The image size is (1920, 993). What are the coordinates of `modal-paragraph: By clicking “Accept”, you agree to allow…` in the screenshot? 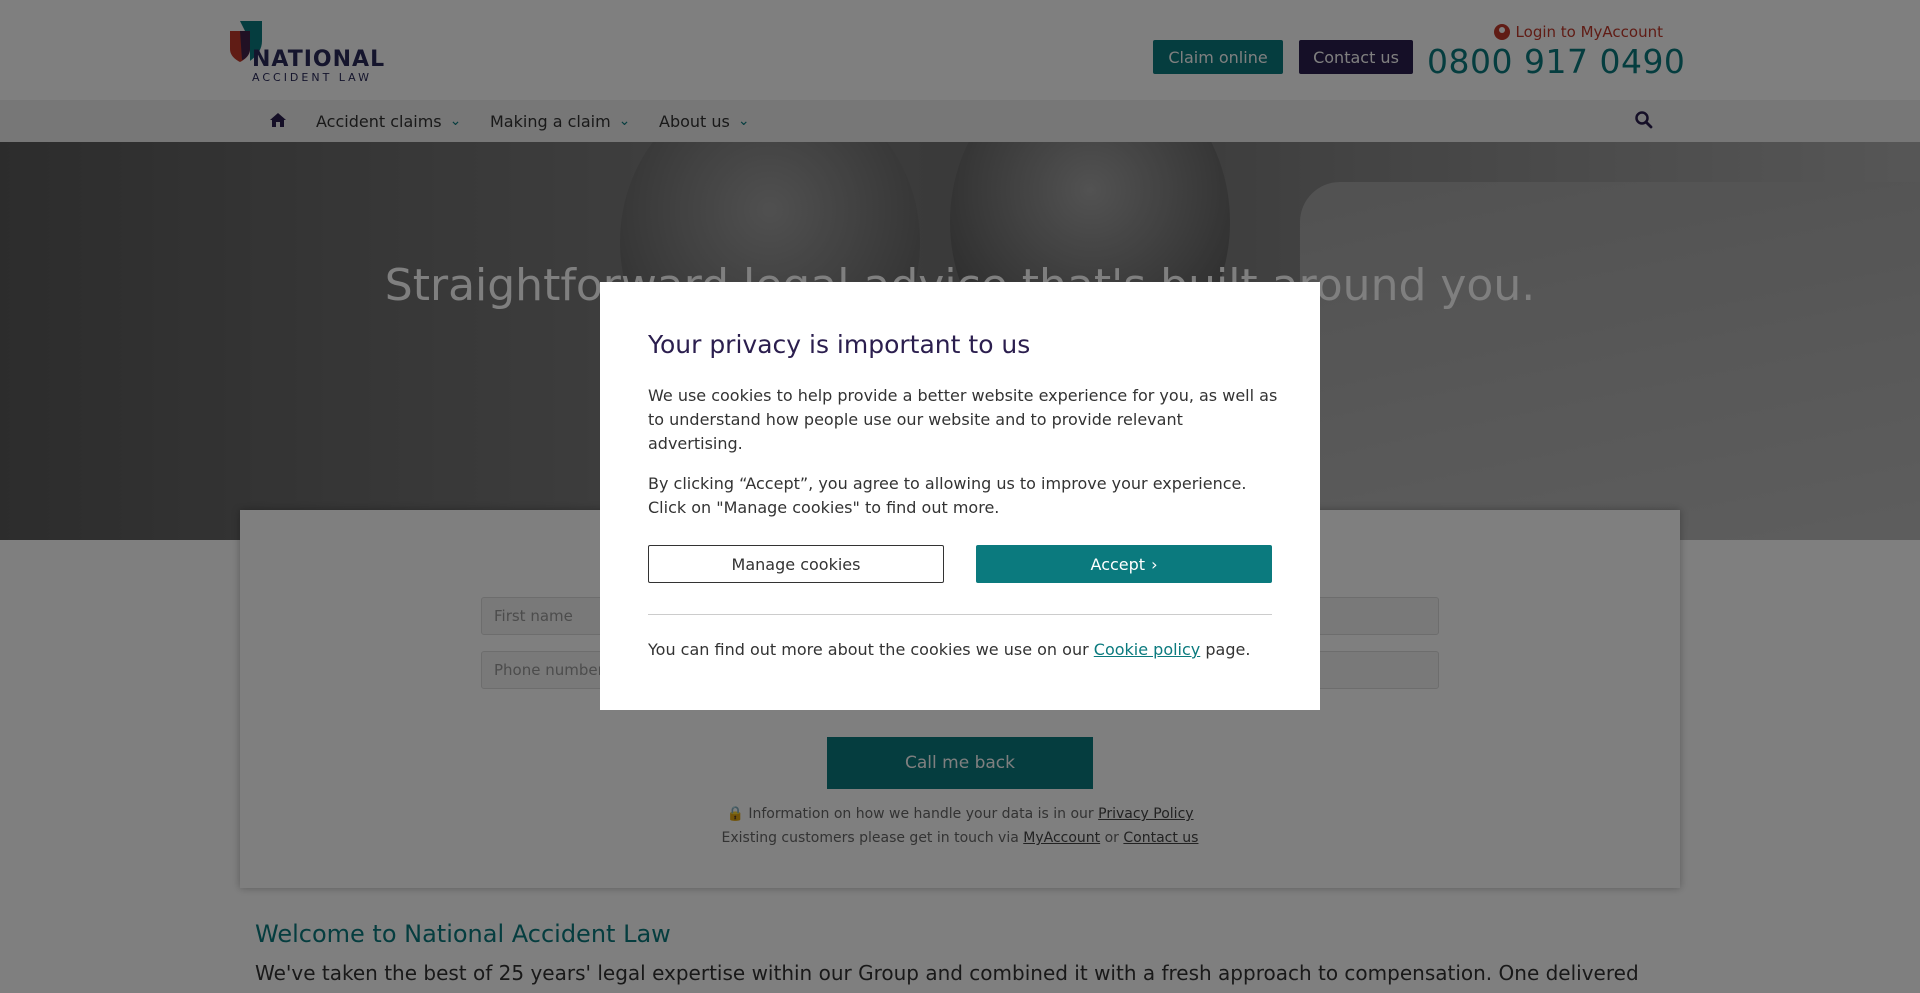 It's located at (947, 495).